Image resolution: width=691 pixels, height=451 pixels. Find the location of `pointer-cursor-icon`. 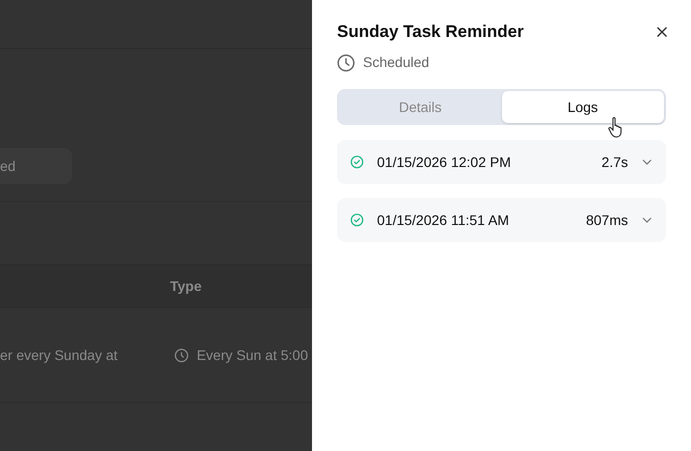

pointer-cursor-icon is located at coordinates (616, 127).